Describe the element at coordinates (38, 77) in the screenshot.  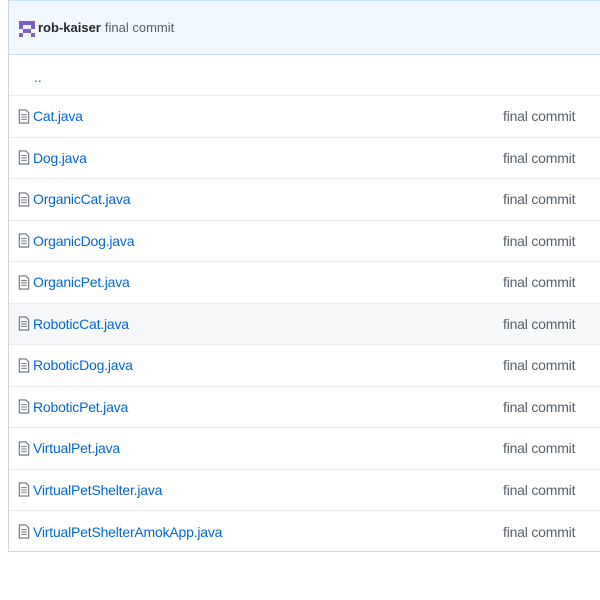
I see `parent-directory-link: ..` at that location.